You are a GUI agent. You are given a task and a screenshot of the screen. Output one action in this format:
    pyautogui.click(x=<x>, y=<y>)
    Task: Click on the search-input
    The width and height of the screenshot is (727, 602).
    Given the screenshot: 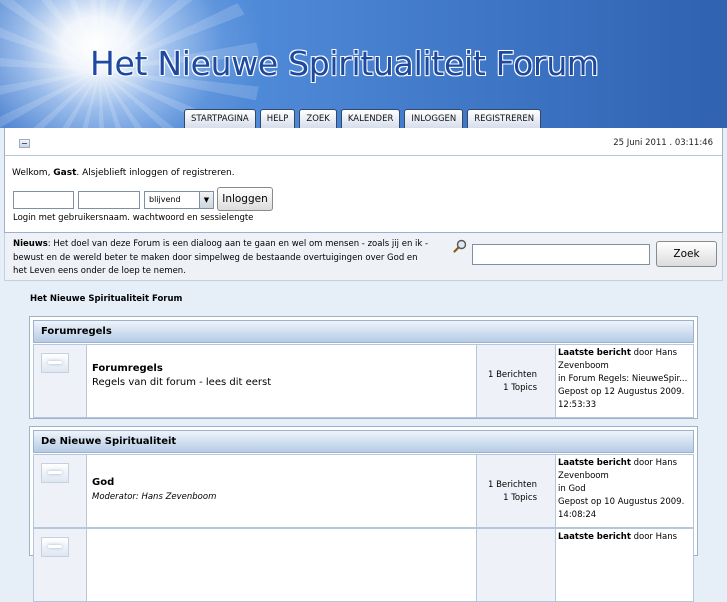 What is the action you would take?
    pyautogui.click(x=561, y=254)
    